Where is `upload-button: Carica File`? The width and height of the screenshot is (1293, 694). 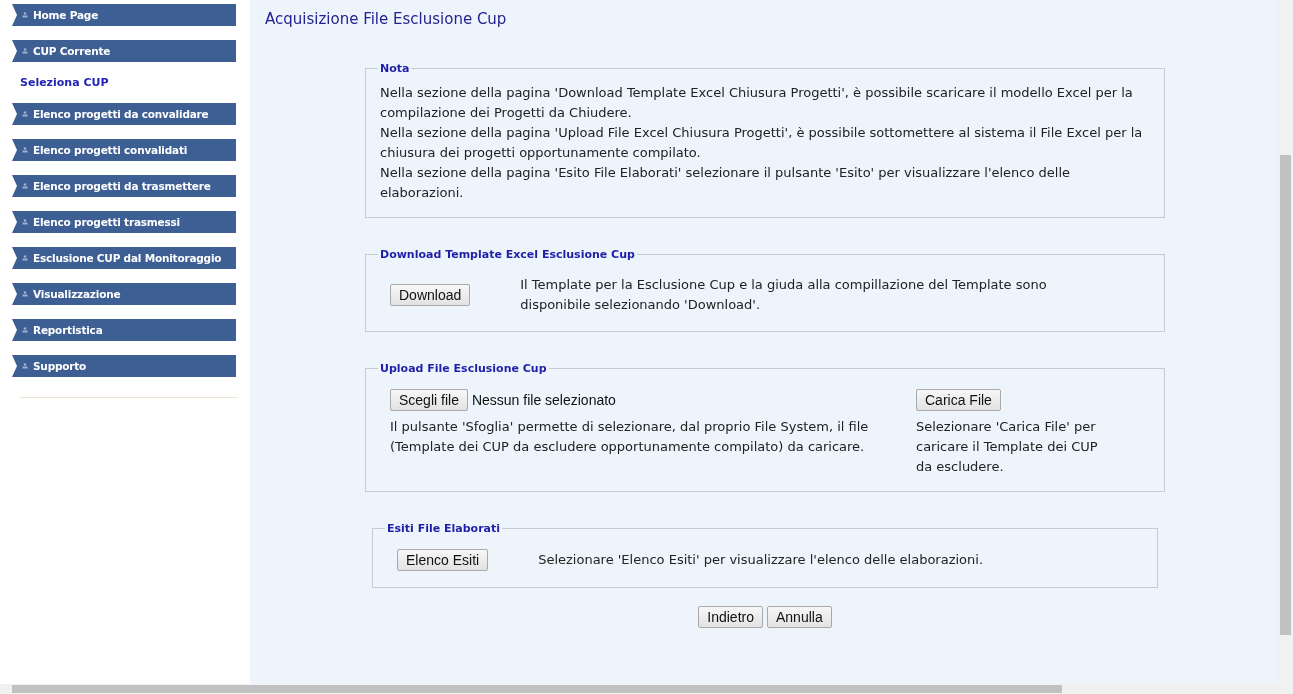
upload-button: Carica File is located at coordinates (958, 400).